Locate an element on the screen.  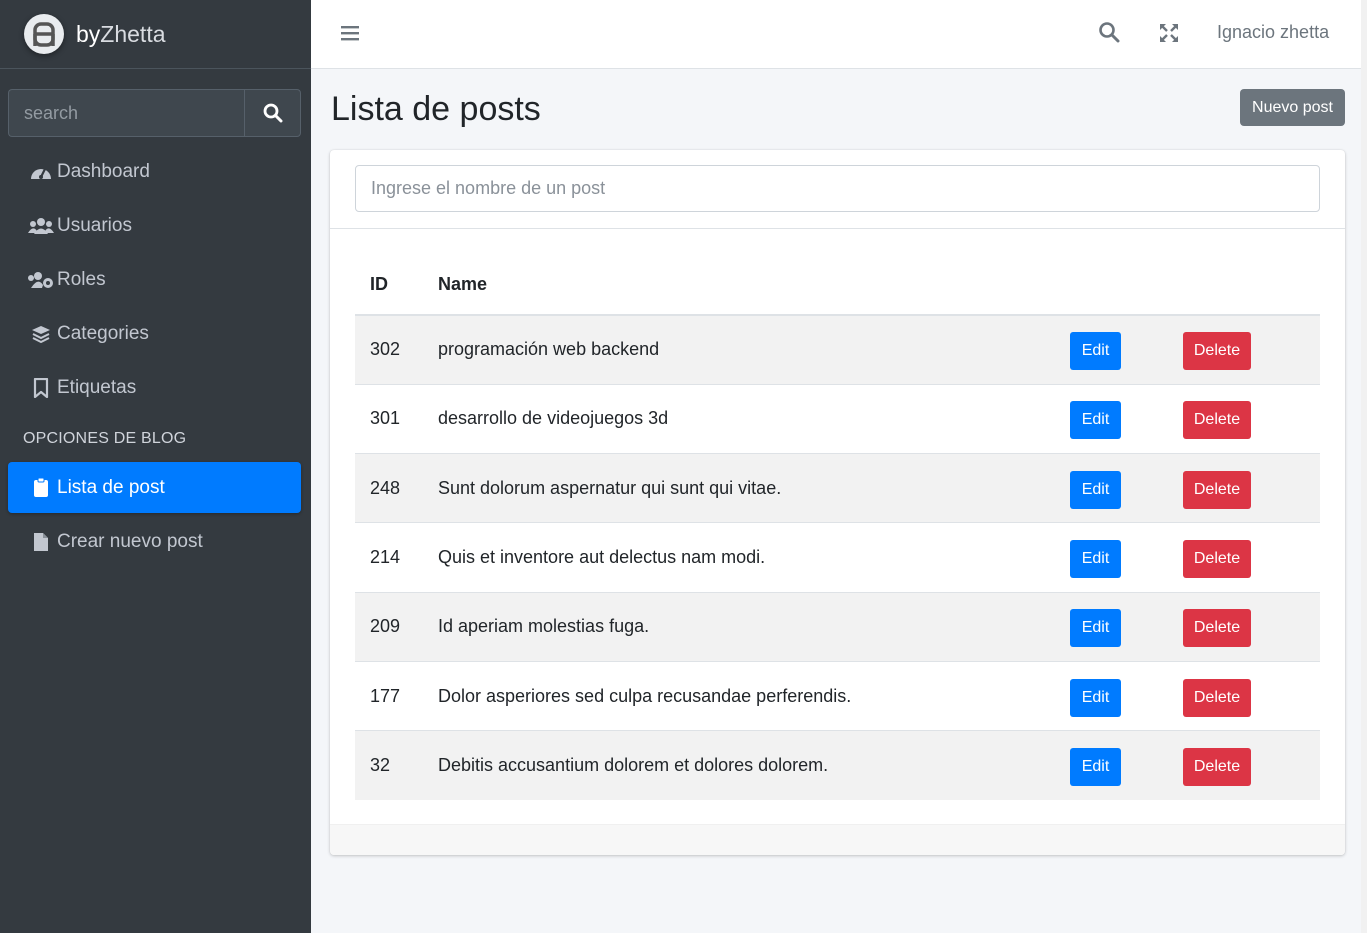
table-header-row: ID Name is located at coordinates (837, 285).